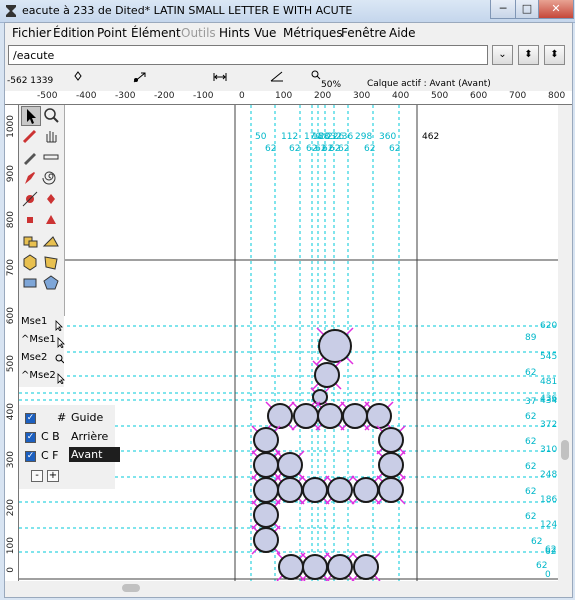 Image resolution: width=575 pixels, height=600 pixels. I want to click on hruler-tick: 600, so click(479, 96).